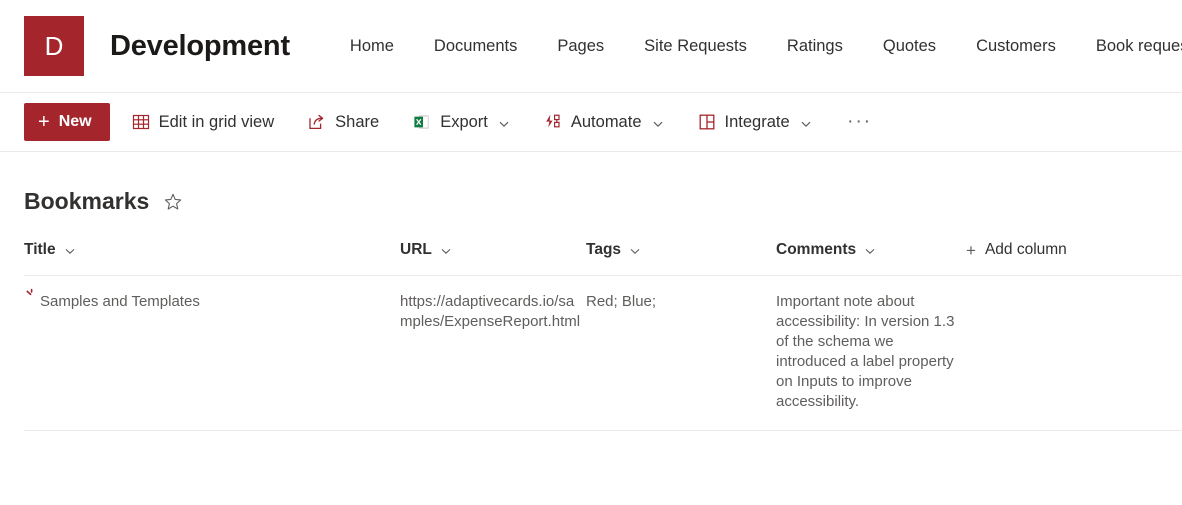 Image resolution: width=1182 pixels, height=505 pixels. I want to click on share-button: Share, so click(343, 122).